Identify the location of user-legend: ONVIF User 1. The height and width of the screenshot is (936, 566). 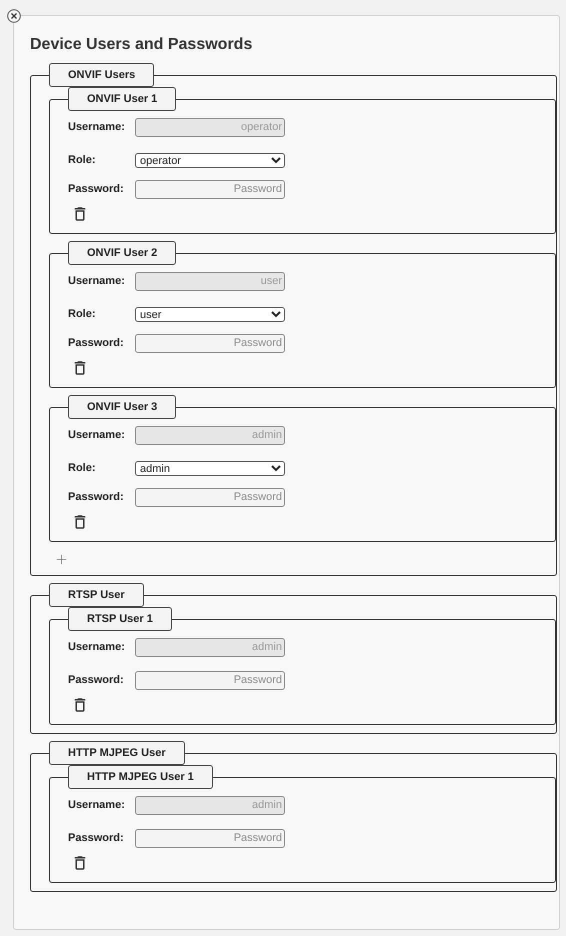
(122, 99).